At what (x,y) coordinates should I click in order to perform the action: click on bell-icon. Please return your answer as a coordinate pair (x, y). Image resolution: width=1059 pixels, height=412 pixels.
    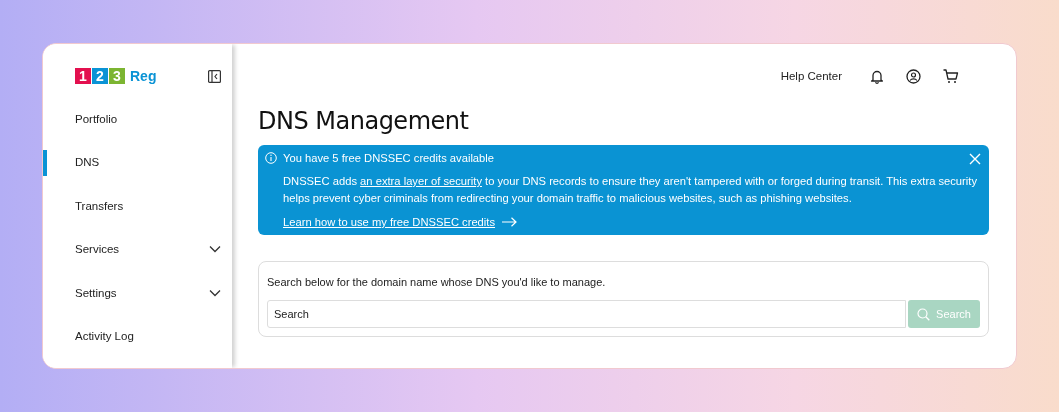
    Looking at the image, I should click on (877, 76).